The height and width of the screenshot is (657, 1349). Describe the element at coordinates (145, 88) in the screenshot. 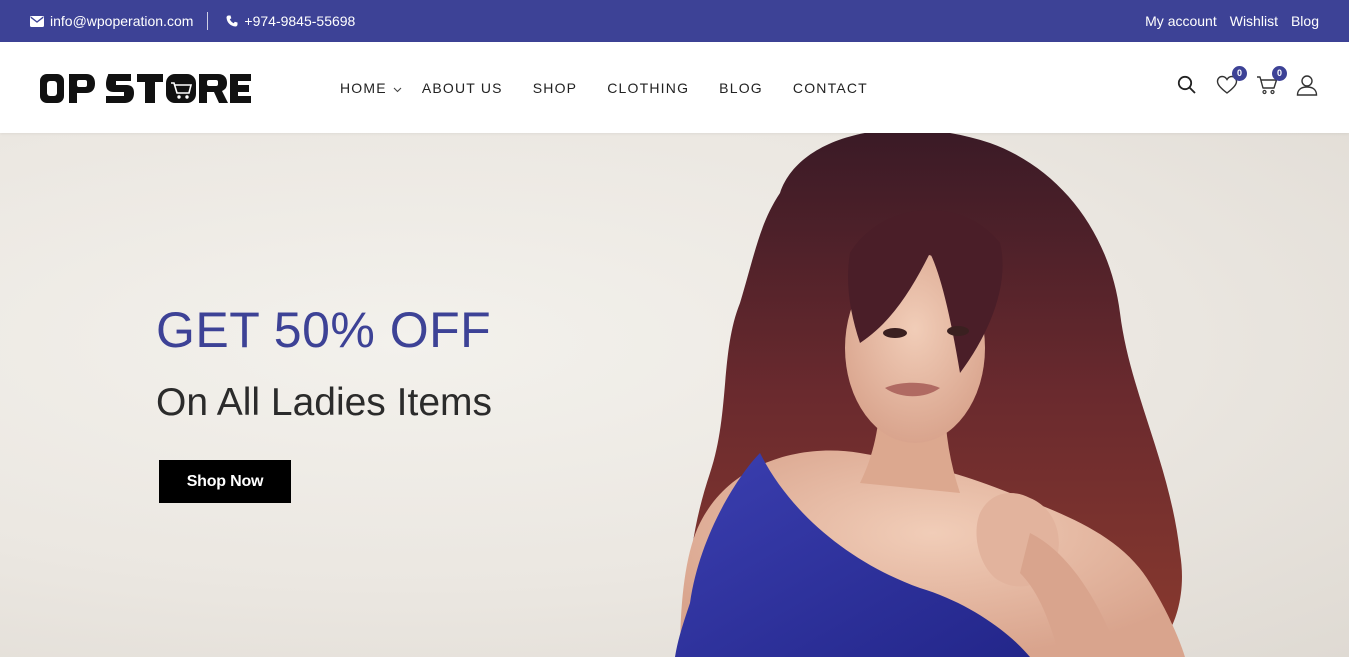

I see `site-logo` at that location.